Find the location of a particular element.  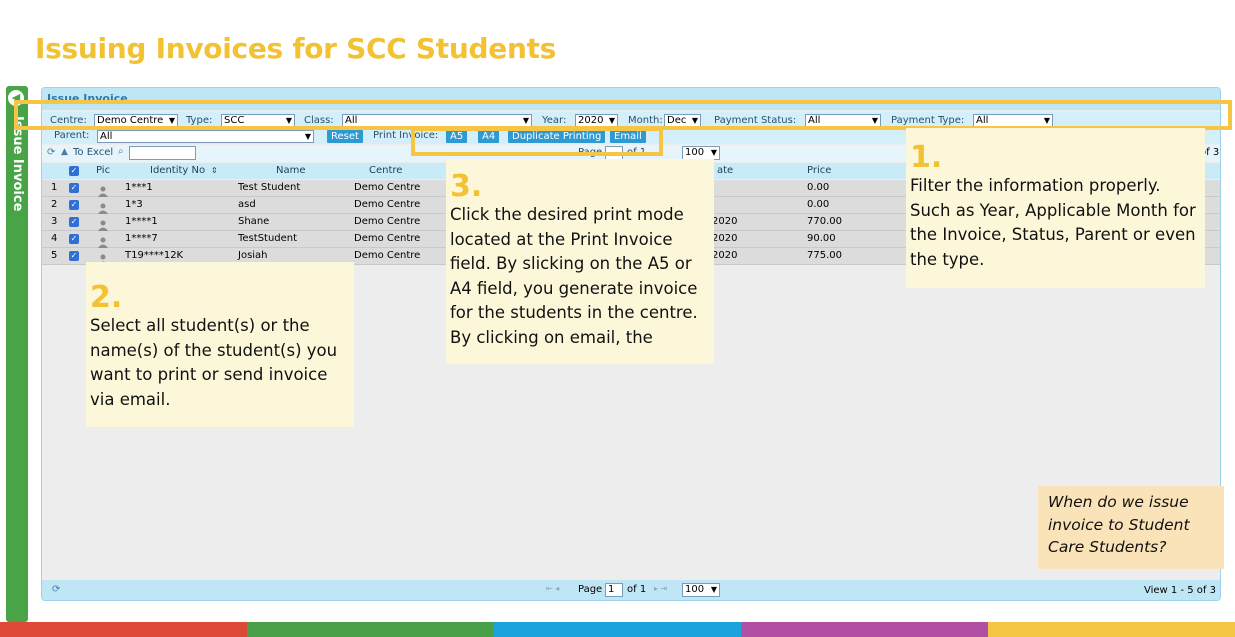

cell-name: Shane is located at coordinates (254, 221).